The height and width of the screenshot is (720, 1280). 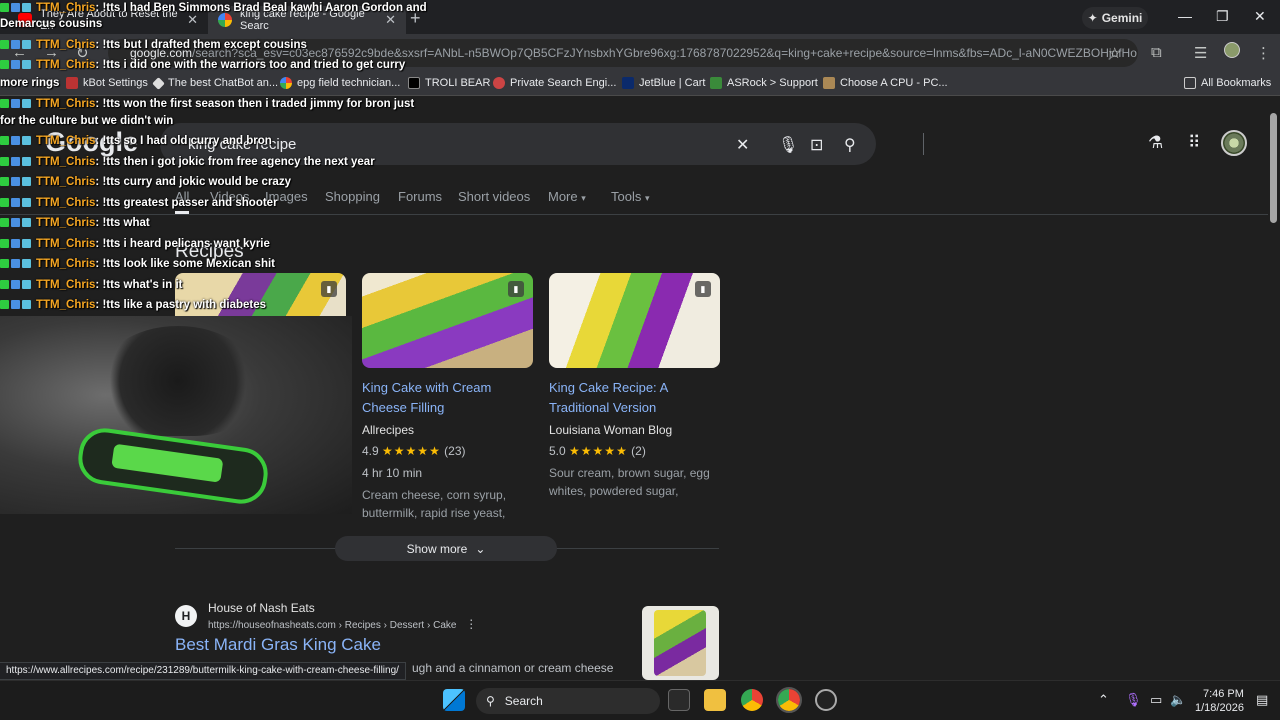 I want to click on result-title: Best Mardi Gras King Cake, so click(x=278, y=645).